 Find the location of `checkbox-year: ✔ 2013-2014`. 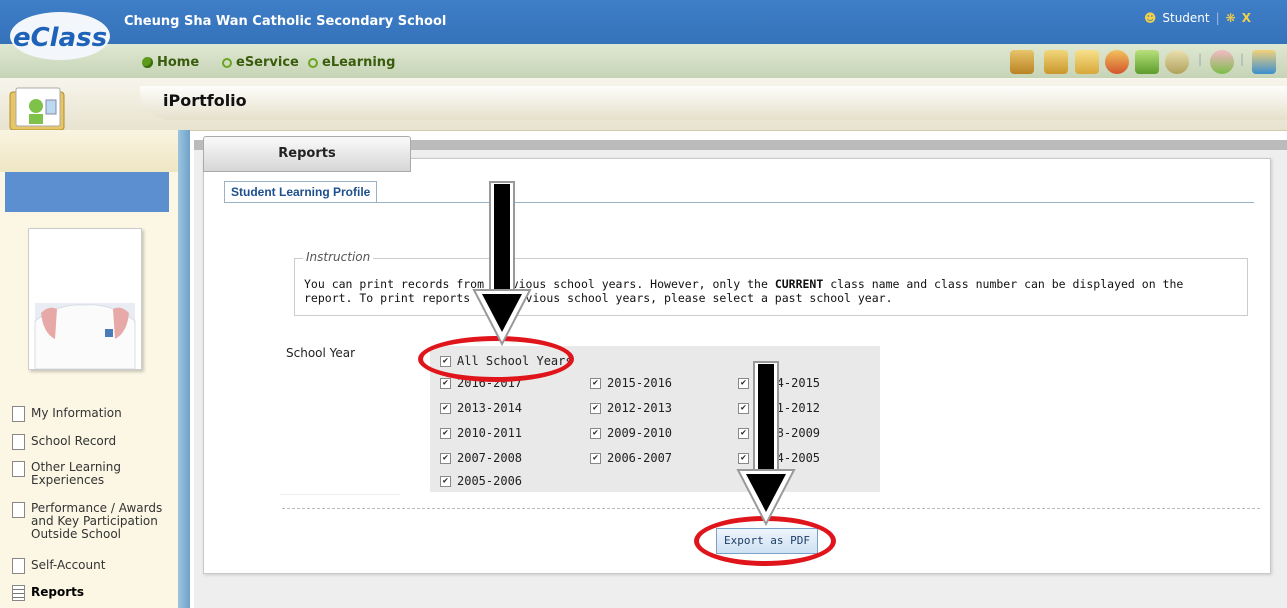

checkbox-year: ✔ 2013-2014 is located at coordinates (481, 408).